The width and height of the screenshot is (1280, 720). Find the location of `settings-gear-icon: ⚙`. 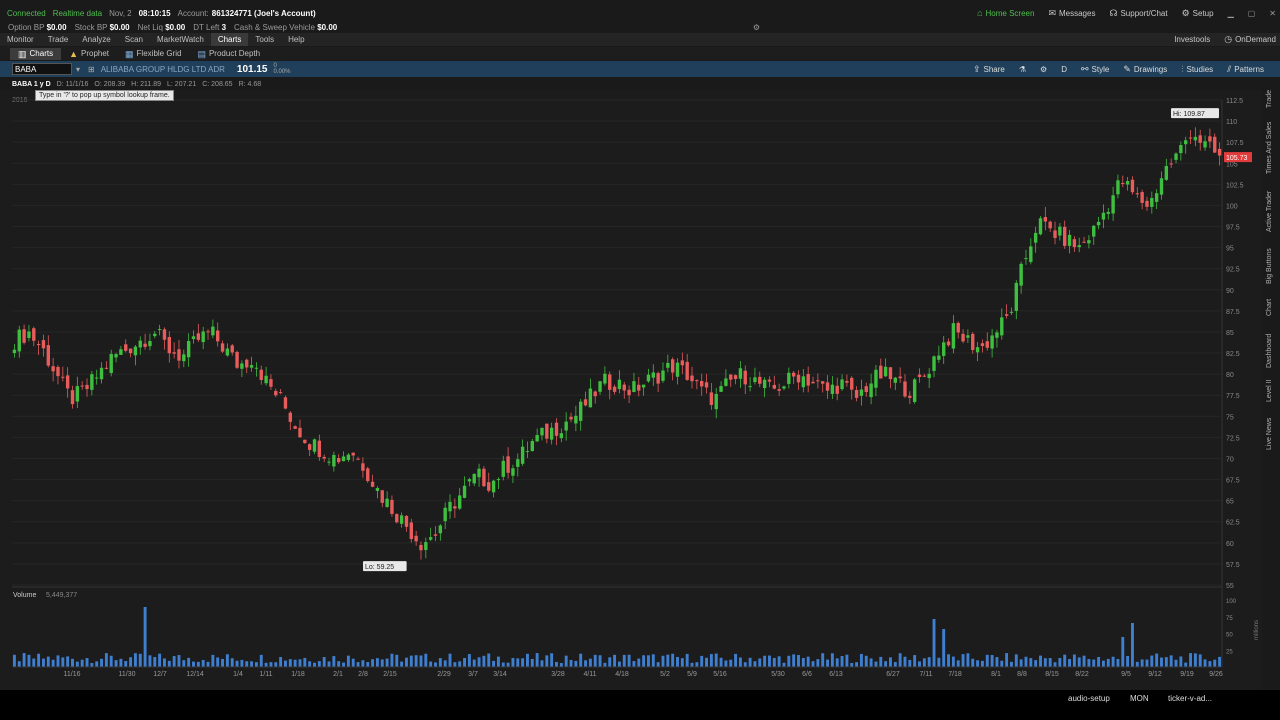

settings-gear-icon: ⚙ is located at coordinates (756, 27).